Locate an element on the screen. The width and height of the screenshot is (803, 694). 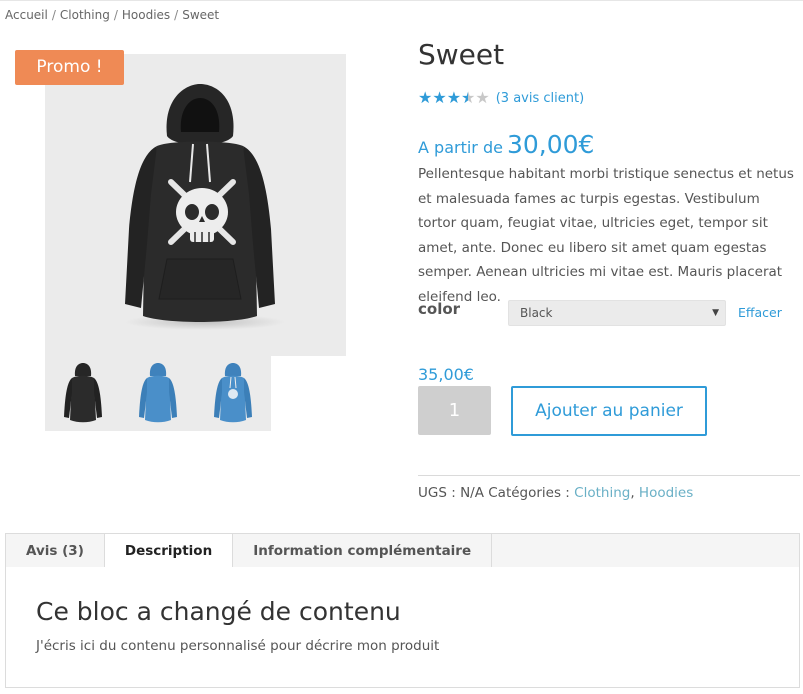
category-link-clothing: Clothing is located at coordinates (602, 493).